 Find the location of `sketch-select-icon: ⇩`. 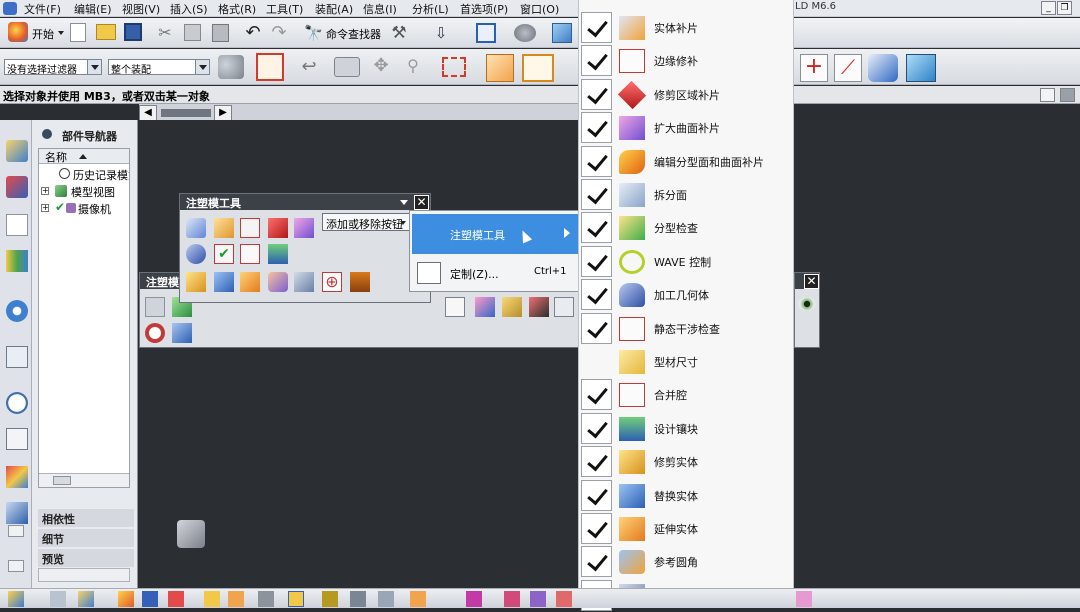

sketch-select-icon: ⇩ is located at coordinates (441, 34).